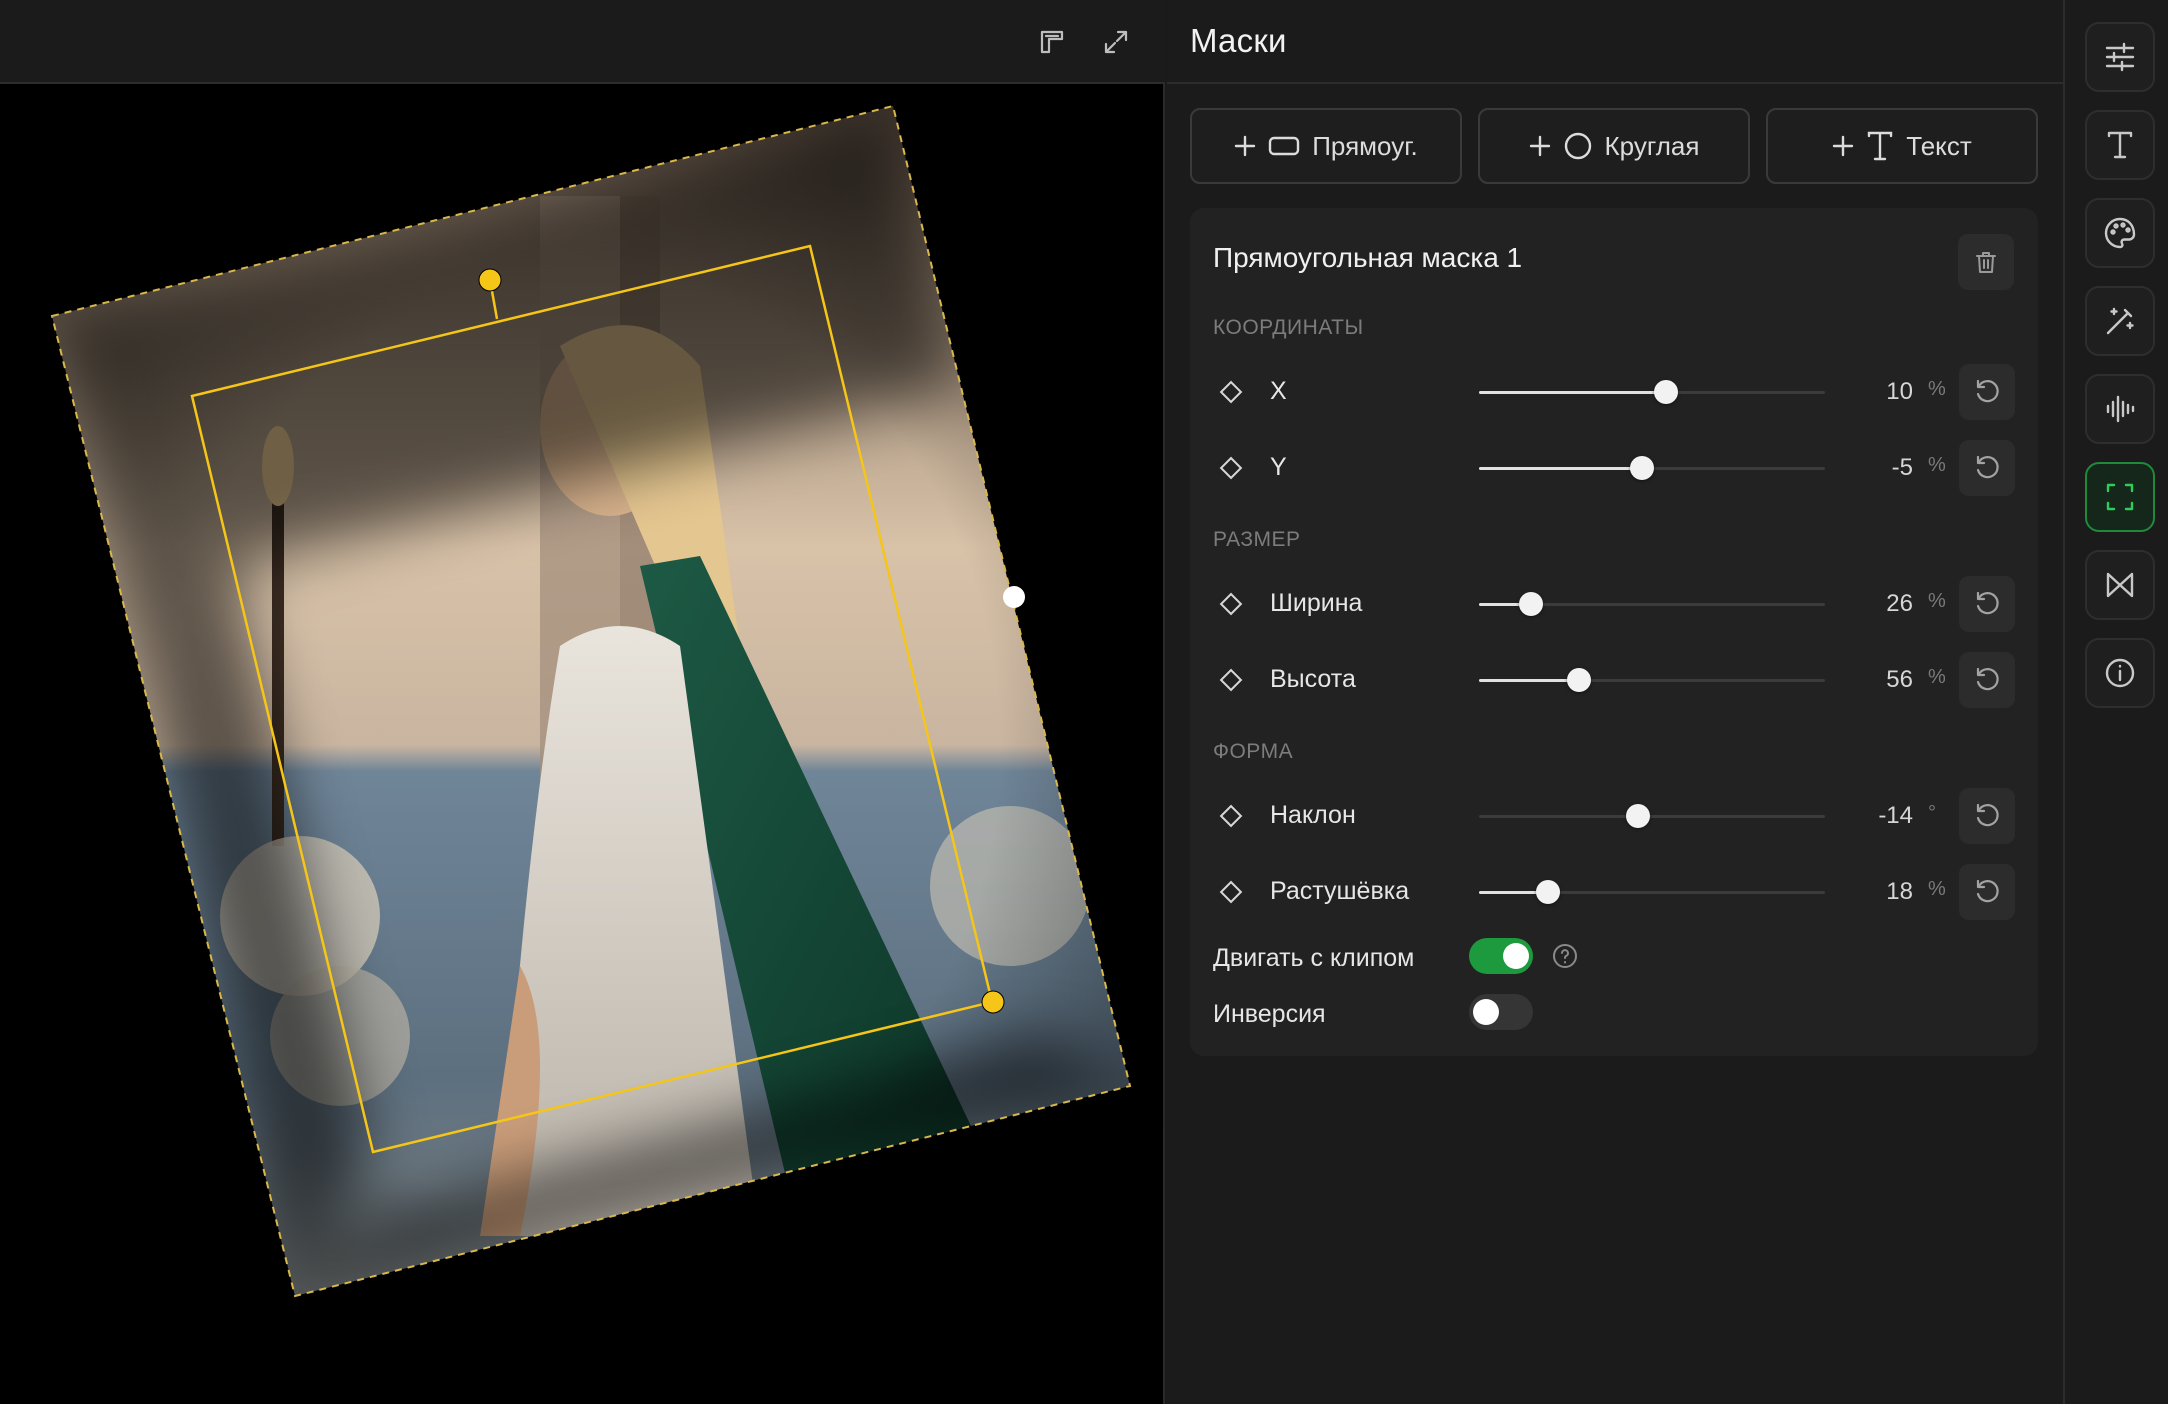 The height and width of the screenshot is (1404, 2168). What do you see at coordinates (1530, 604) in the screenshot?
I see `width-slider-thumb` at bounding box center [1530, 604].